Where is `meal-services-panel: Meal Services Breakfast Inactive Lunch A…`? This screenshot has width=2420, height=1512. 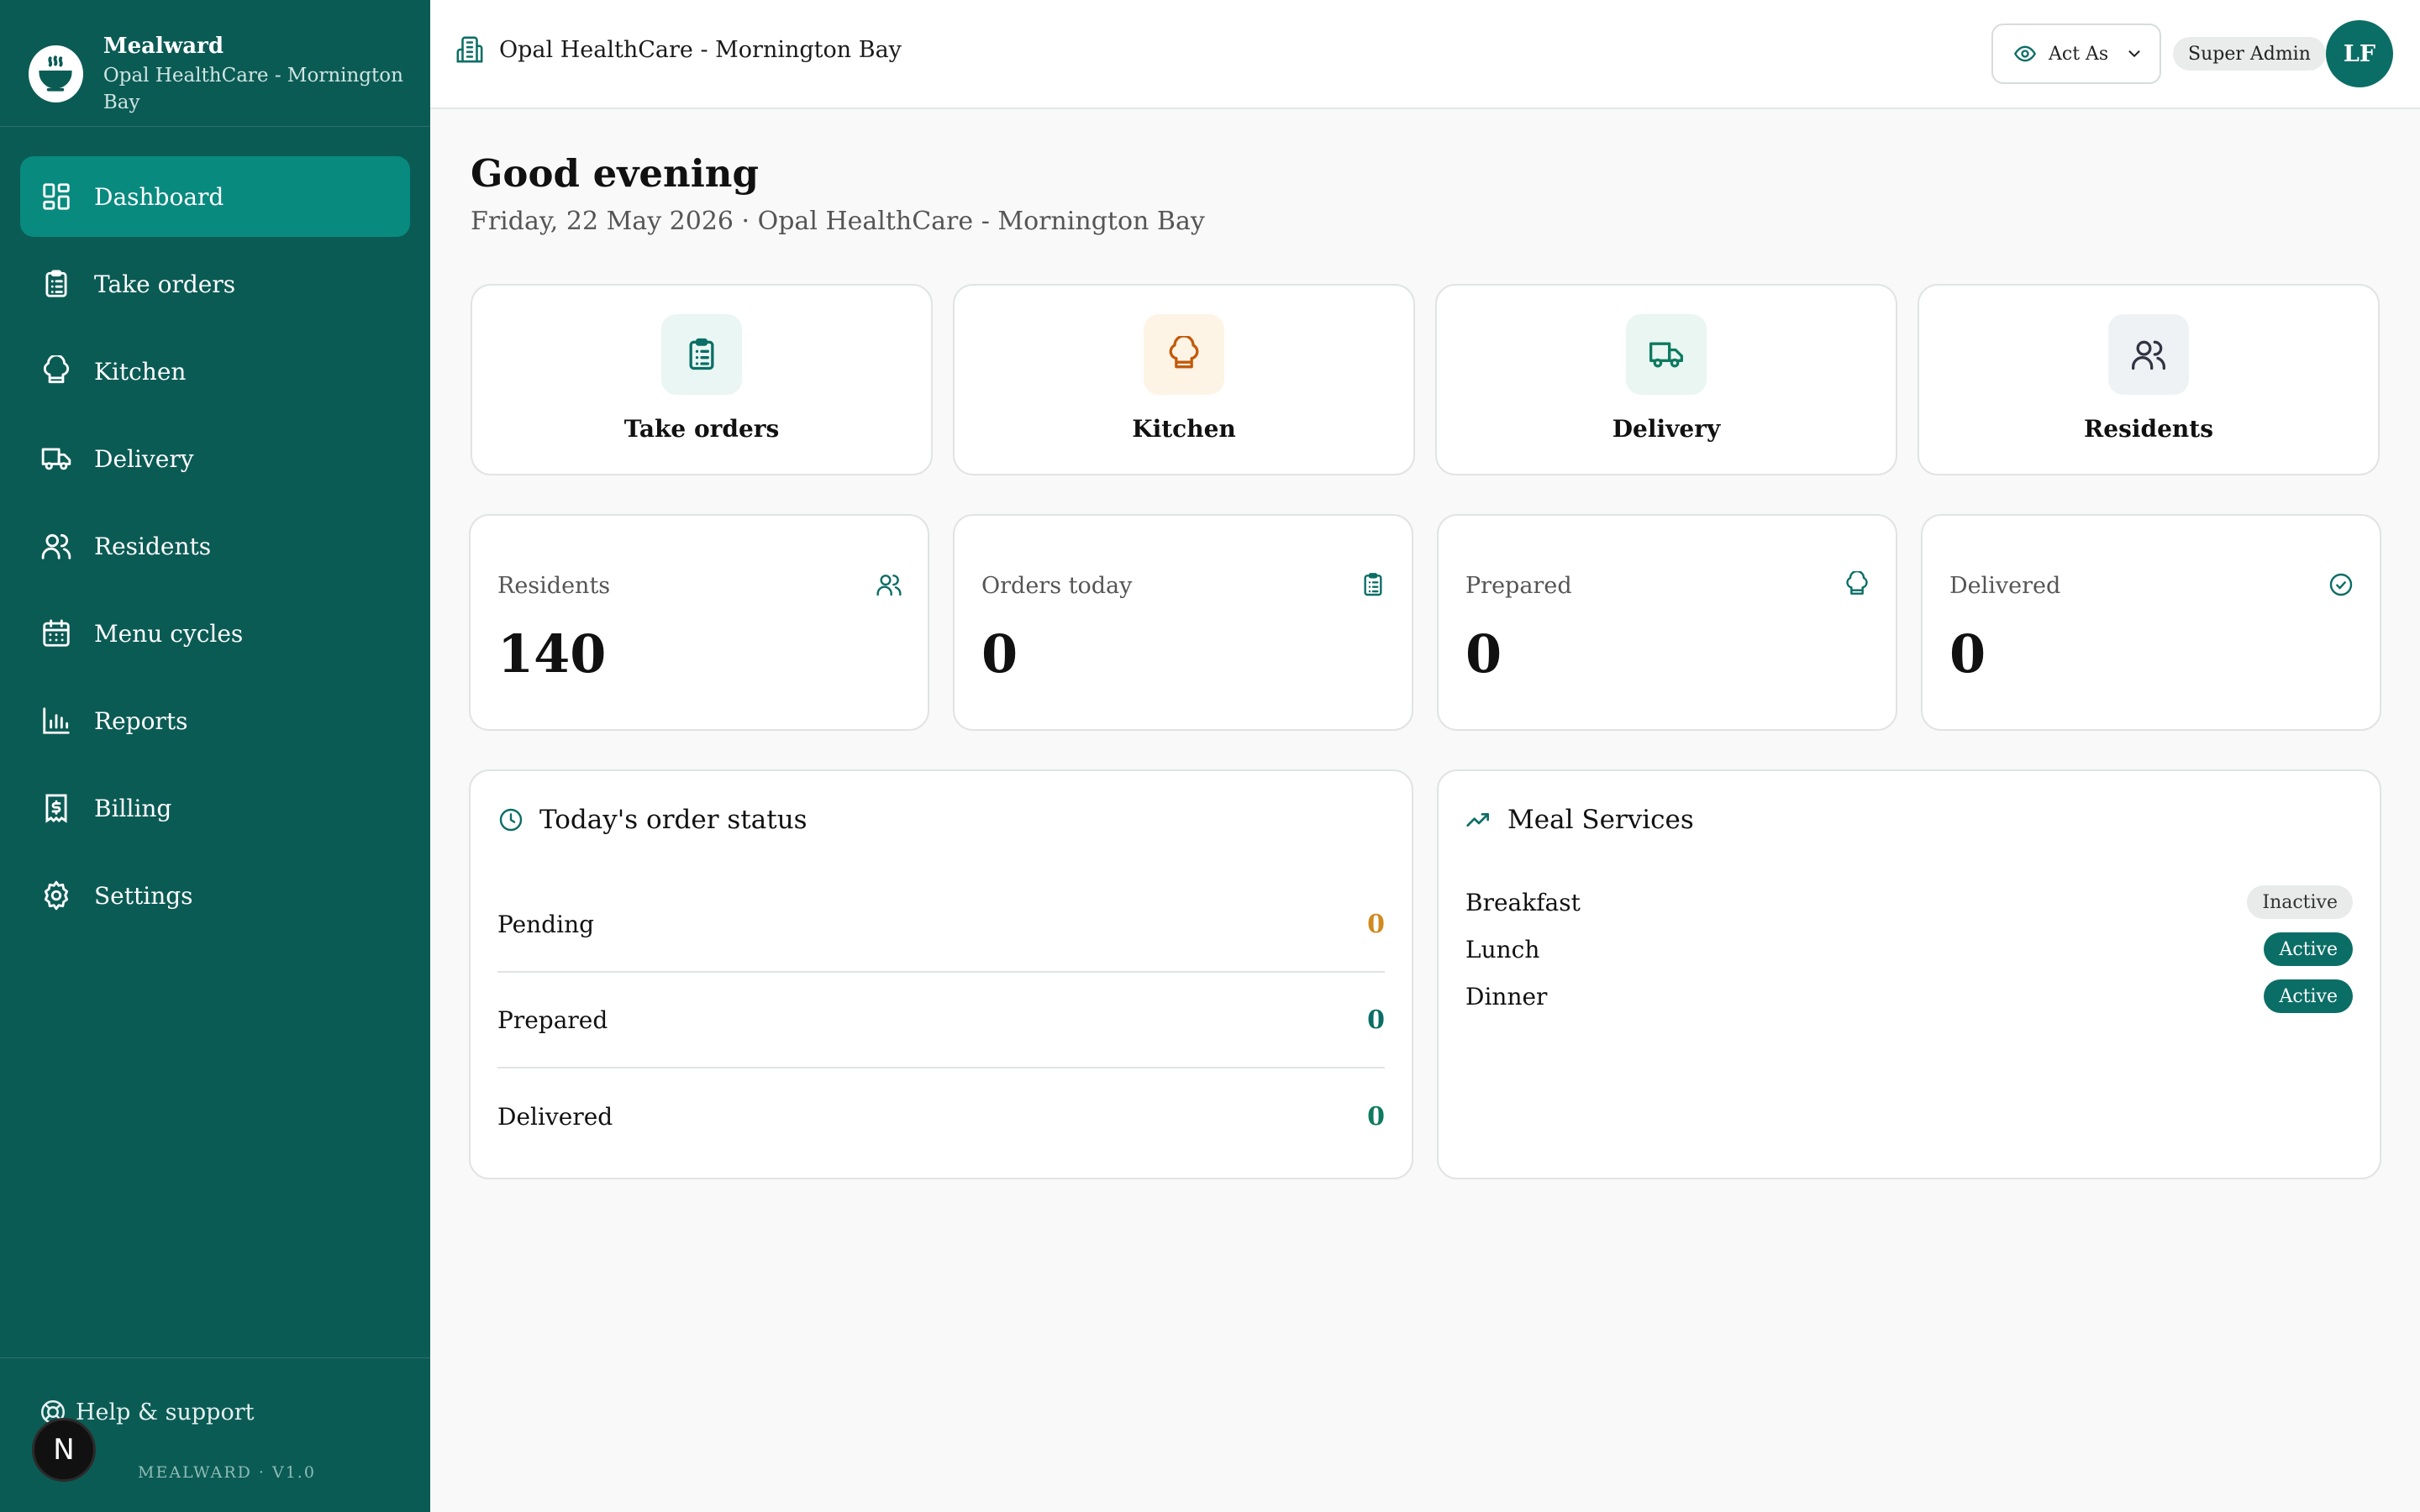
meal-services-panel: Meal Services Breakfast Inactive Lunch A… is located at coordinates (1909, 974).